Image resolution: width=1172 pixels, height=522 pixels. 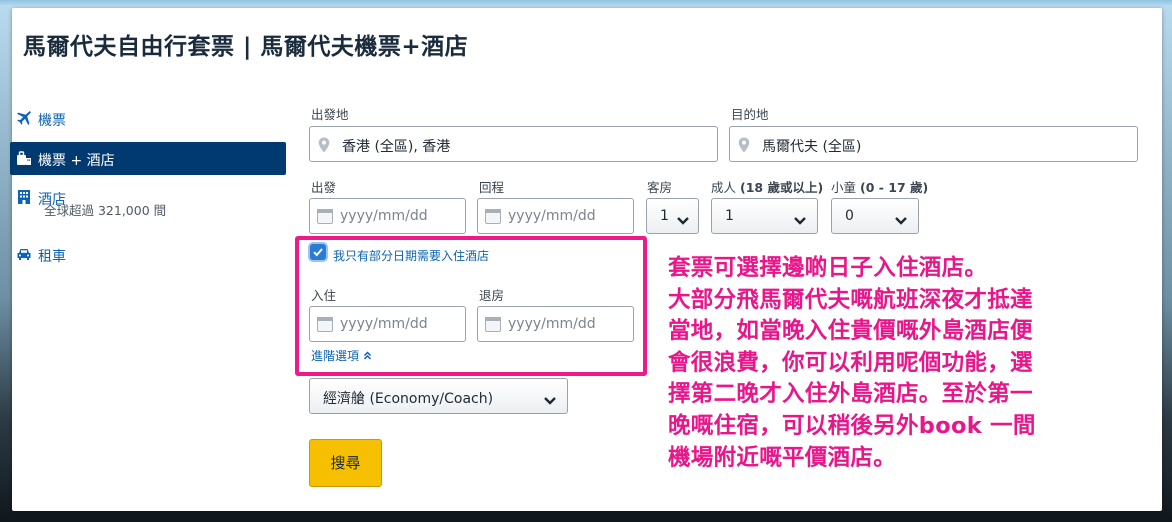 I want to click on annotation-line: 機場附近嘅平價酒店。, so click(x=782, y=457).